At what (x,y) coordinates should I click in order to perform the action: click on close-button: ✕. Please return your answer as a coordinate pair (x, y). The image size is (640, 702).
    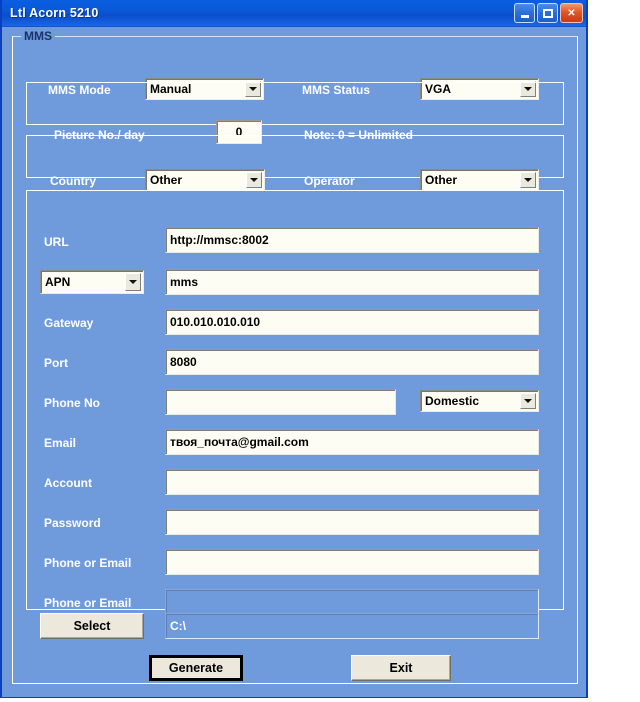
    Looking at the image, I should click on (571, 13).